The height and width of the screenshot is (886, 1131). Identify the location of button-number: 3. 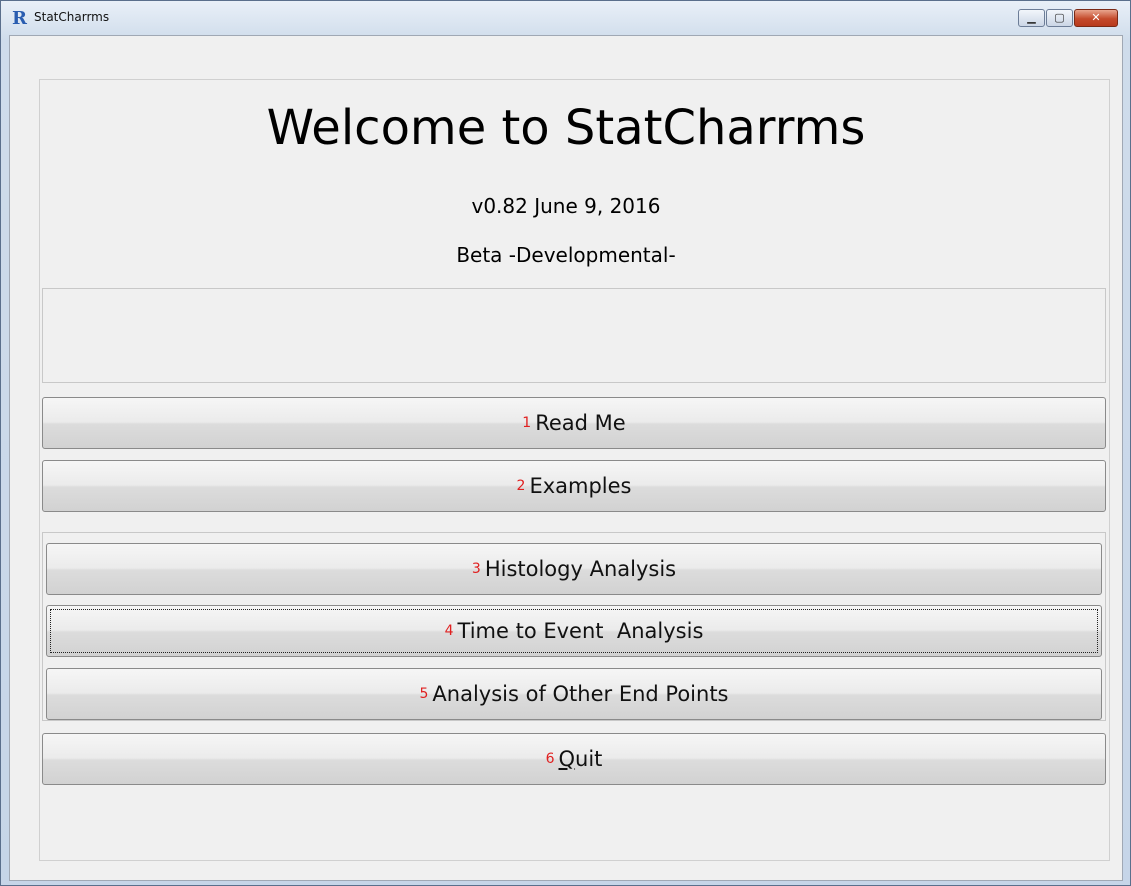
(476, 569).